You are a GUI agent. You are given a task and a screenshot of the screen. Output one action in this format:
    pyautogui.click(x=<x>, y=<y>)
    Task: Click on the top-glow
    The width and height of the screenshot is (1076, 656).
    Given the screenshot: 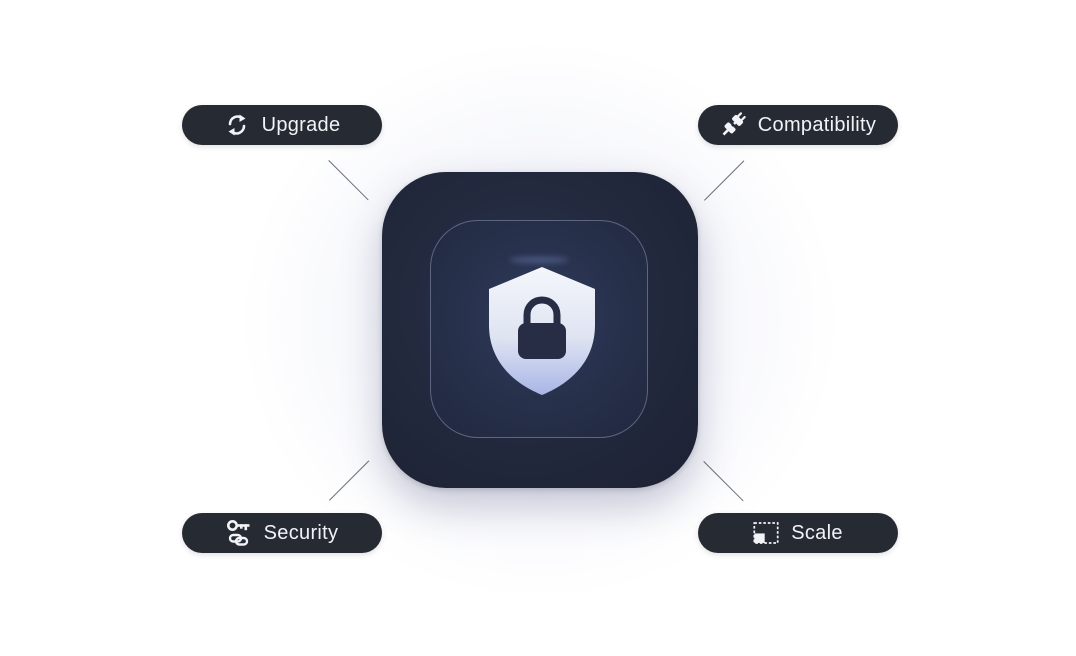 What is the action you would take?
    pyautogui.click(x=539, y=260)
    